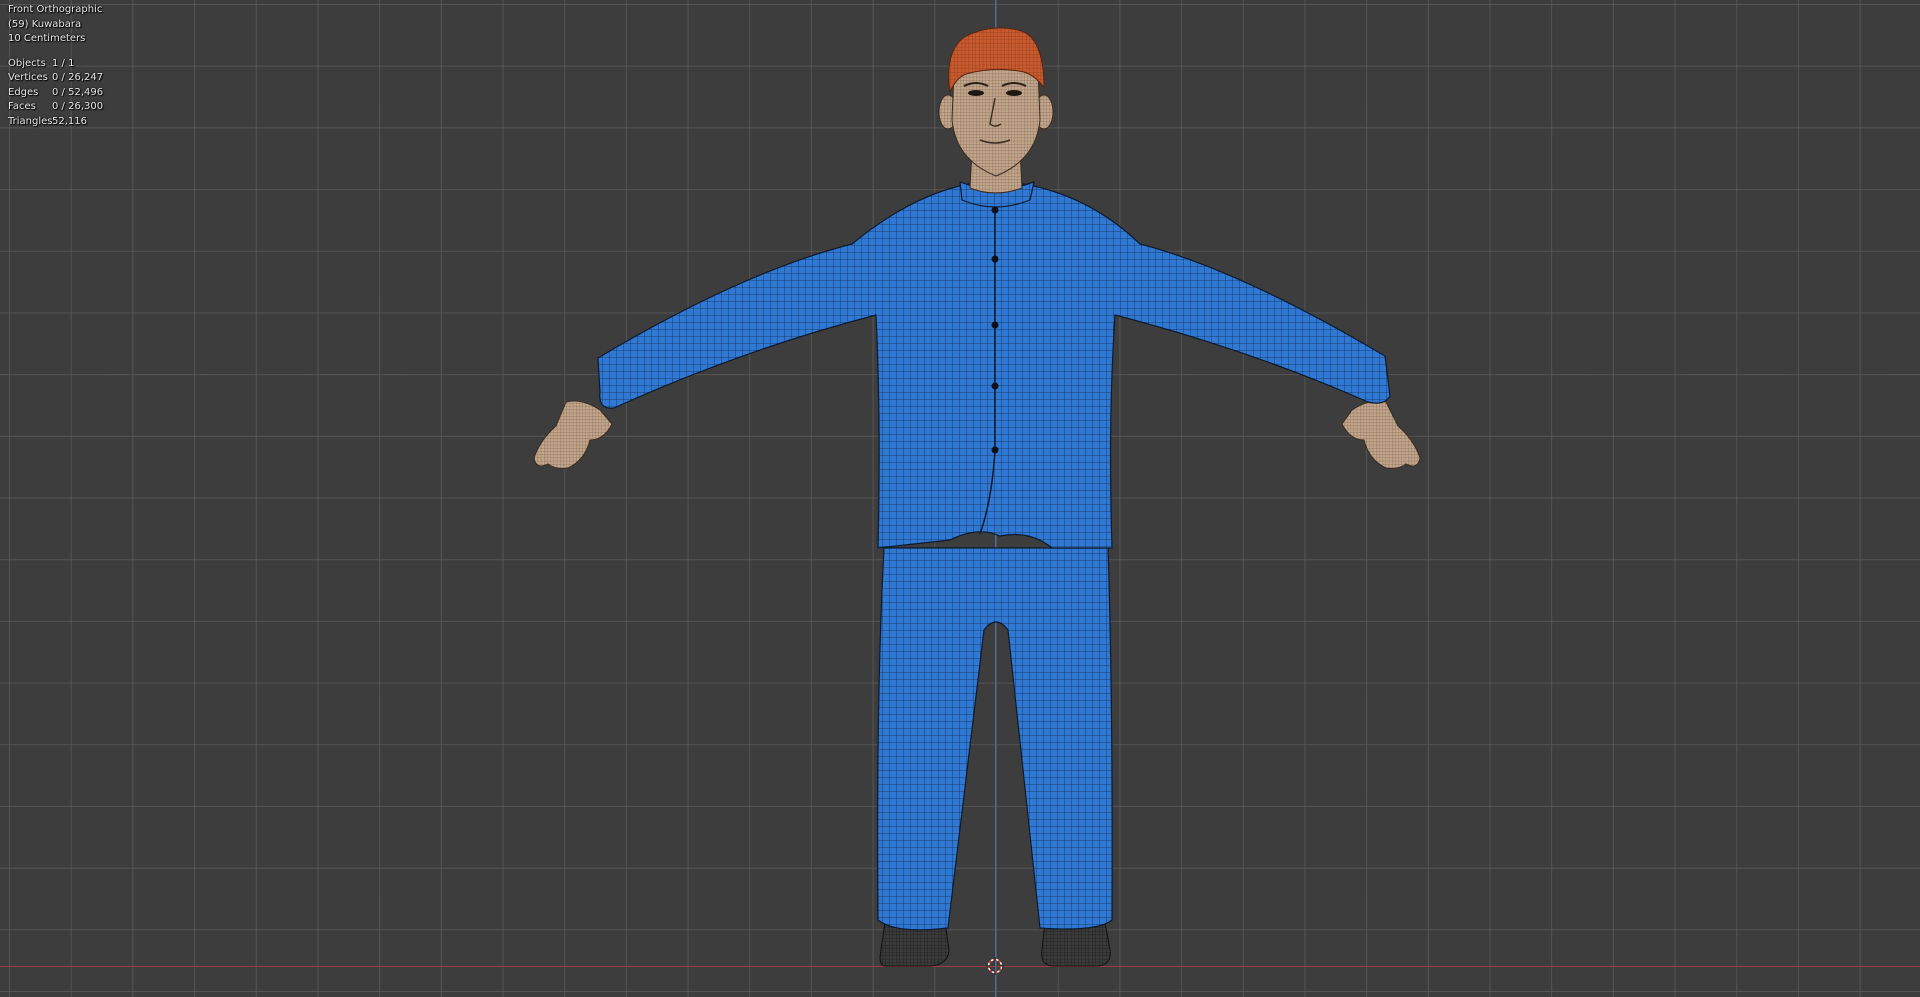  I want to click on stat-value: 1 / 1, so click(63, 63).